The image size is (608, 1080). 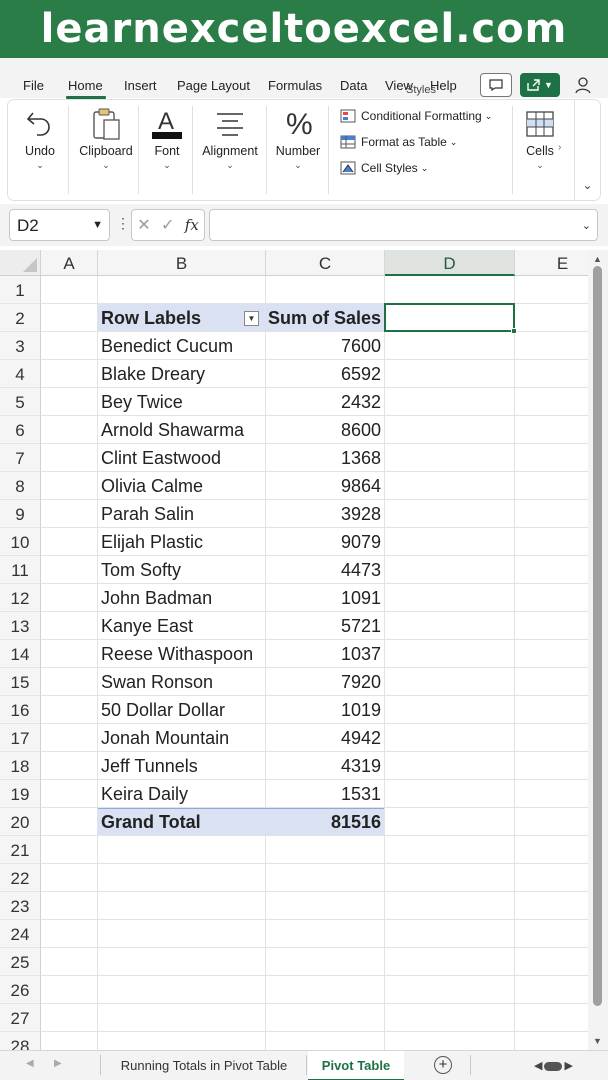 I want to click on row-header-9: 9, so click(x=20, y=514).